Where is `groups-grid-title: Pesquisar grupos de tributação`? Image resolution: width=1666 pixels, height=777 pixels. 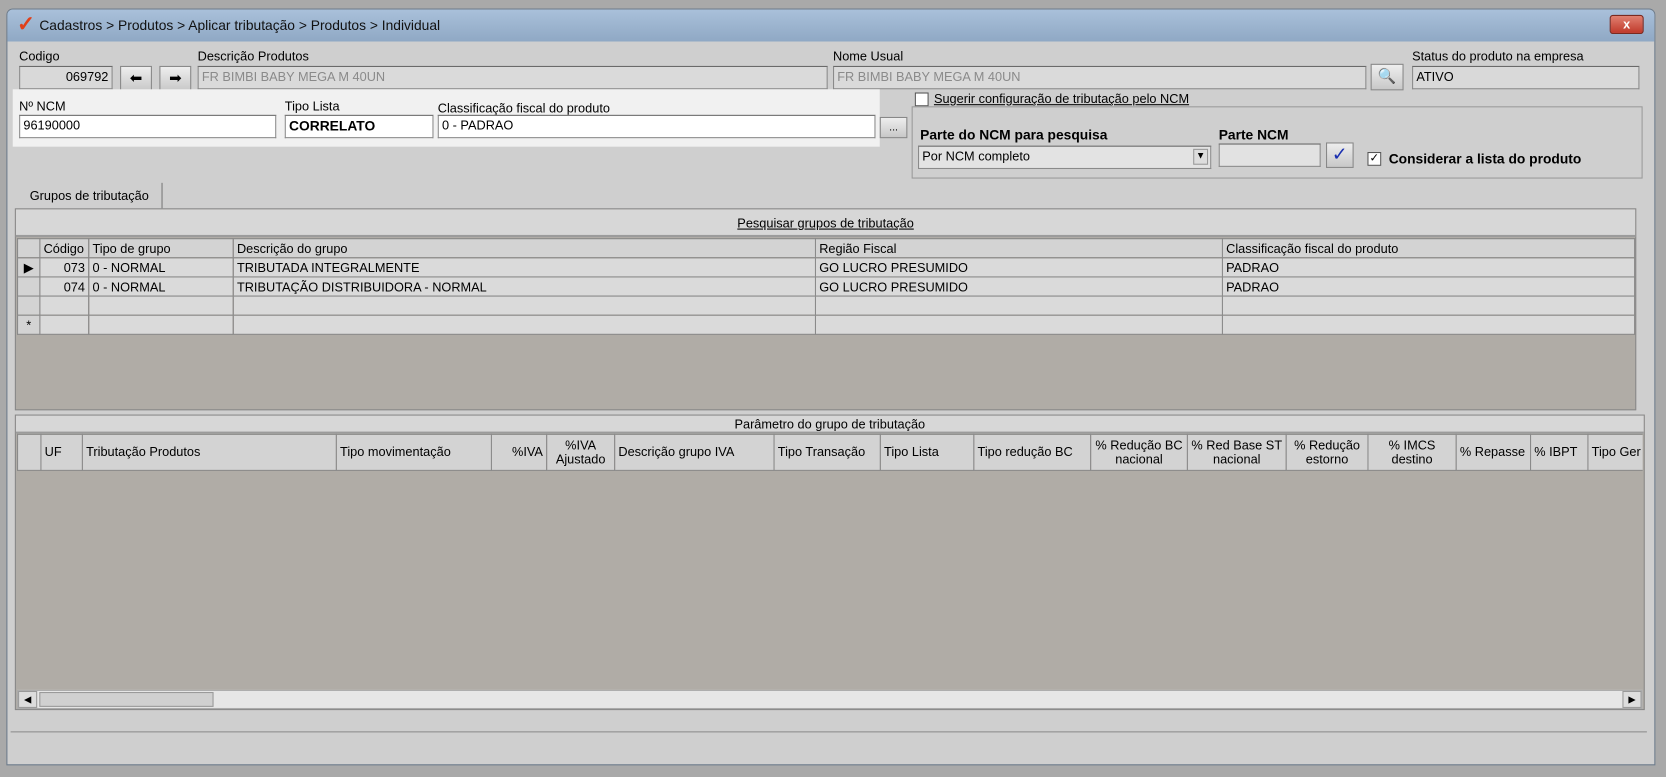 groups-grid-title: Pesquisar grupos de tributação is located at coordinates (825, 223).